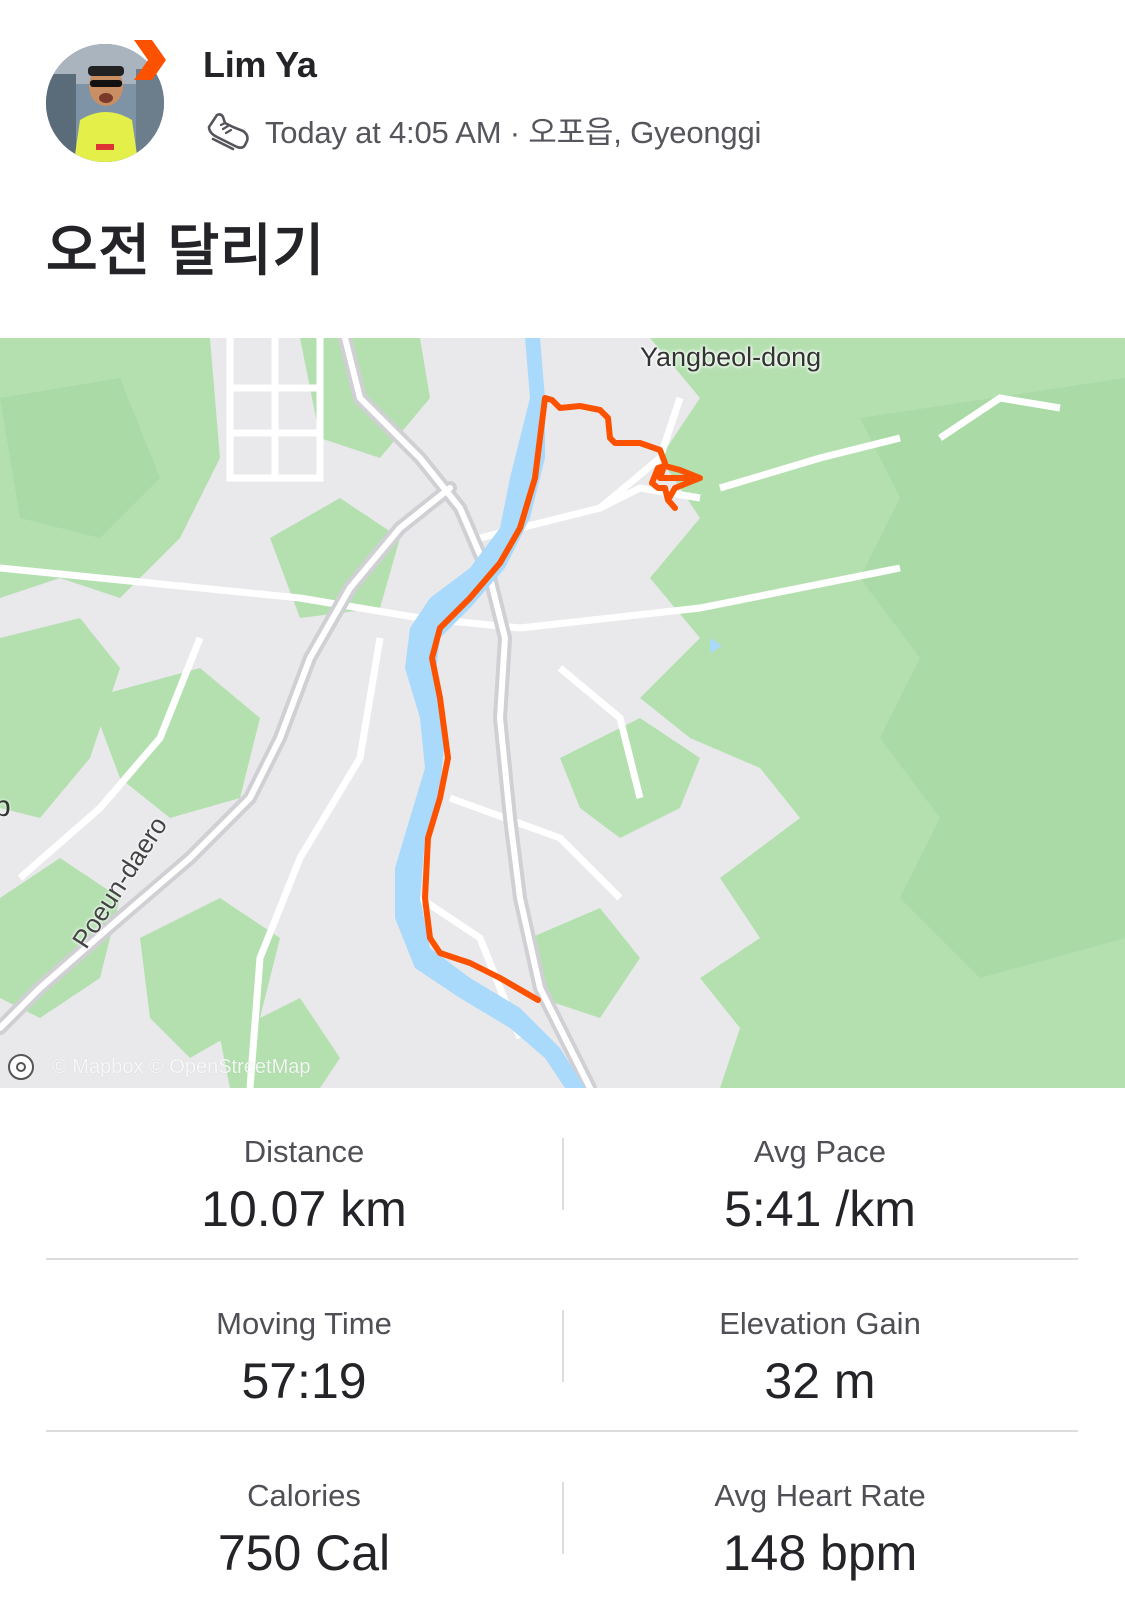  I want to click on map-attribution: © Mapbox © OpenStreetMap, so click(159, 1067).